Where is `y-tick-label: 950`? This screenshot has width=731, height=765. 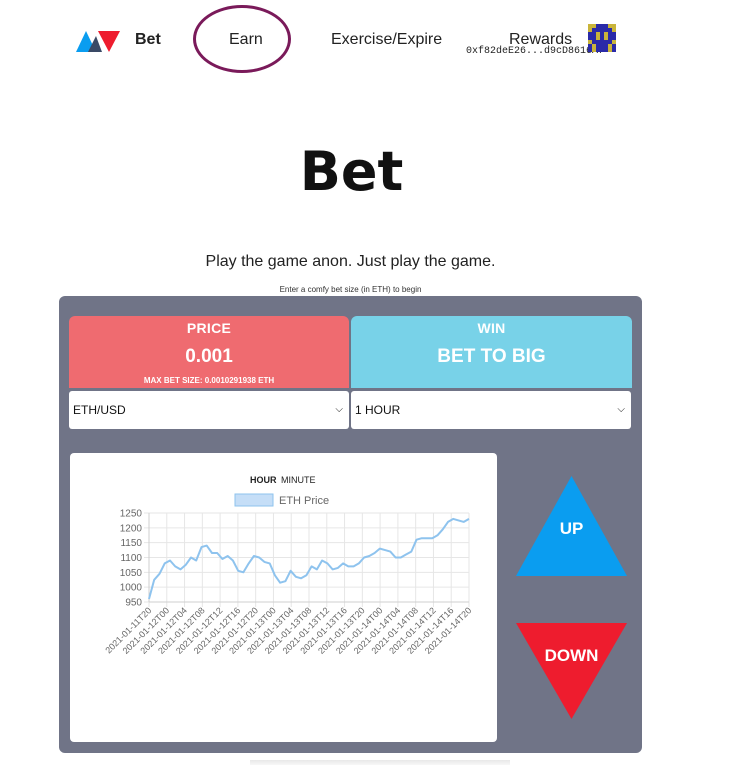 y-tick-label: 950 is located at coordinates (133, 603).